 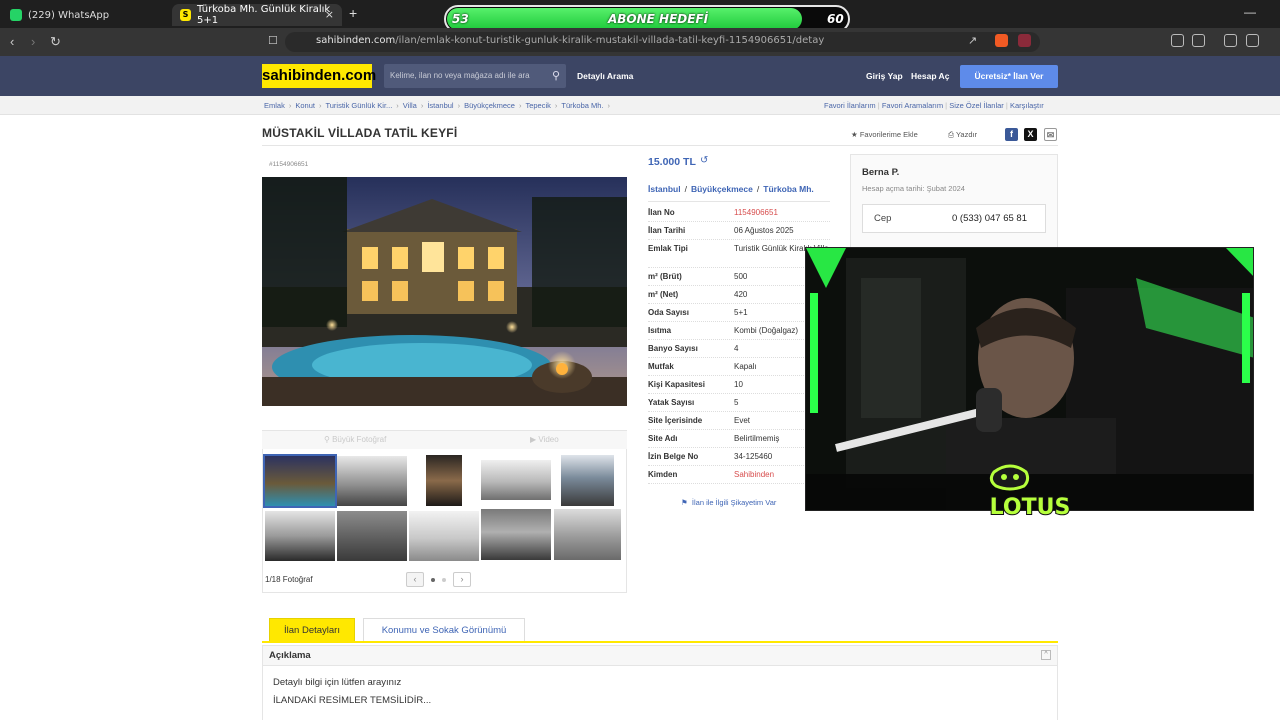 I want to click on reload-icon: ↻, so click(x=55, y=42).